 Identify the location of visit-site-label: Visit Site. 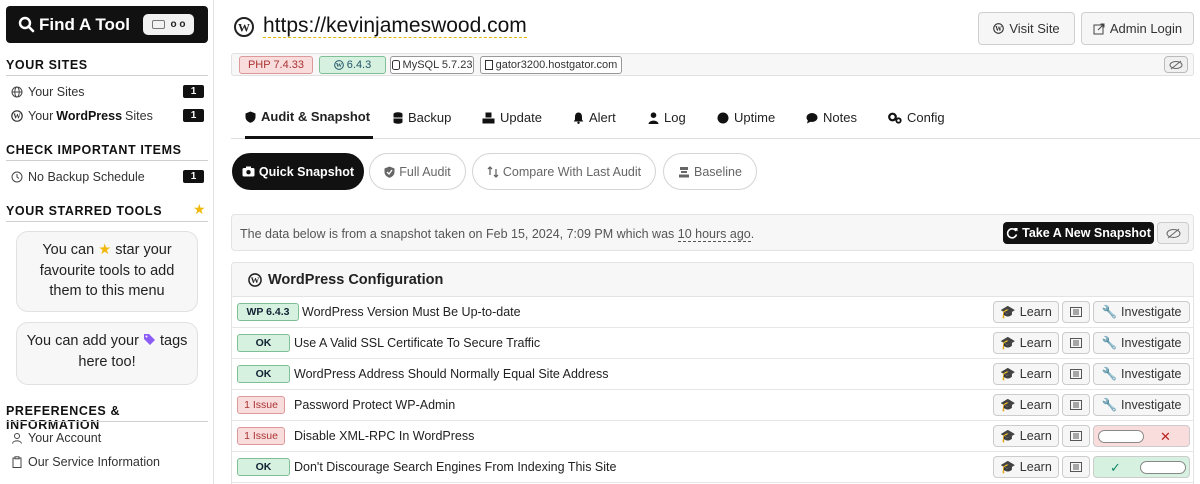
(1034, 28).